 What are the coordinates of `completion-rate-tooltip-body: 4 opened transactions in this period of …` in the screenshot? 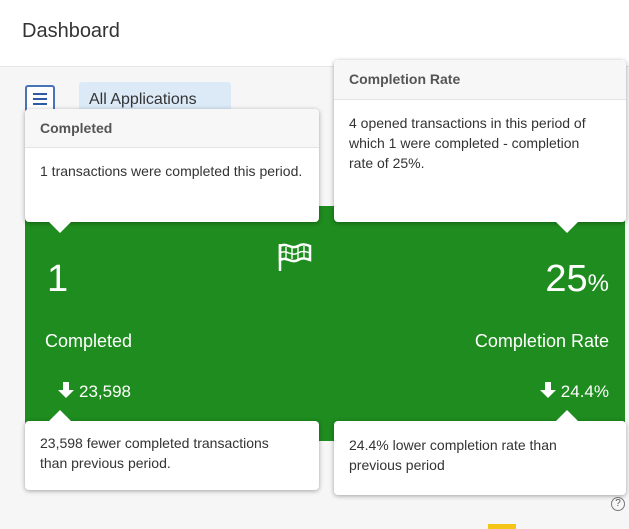 It's located at (467, 143).